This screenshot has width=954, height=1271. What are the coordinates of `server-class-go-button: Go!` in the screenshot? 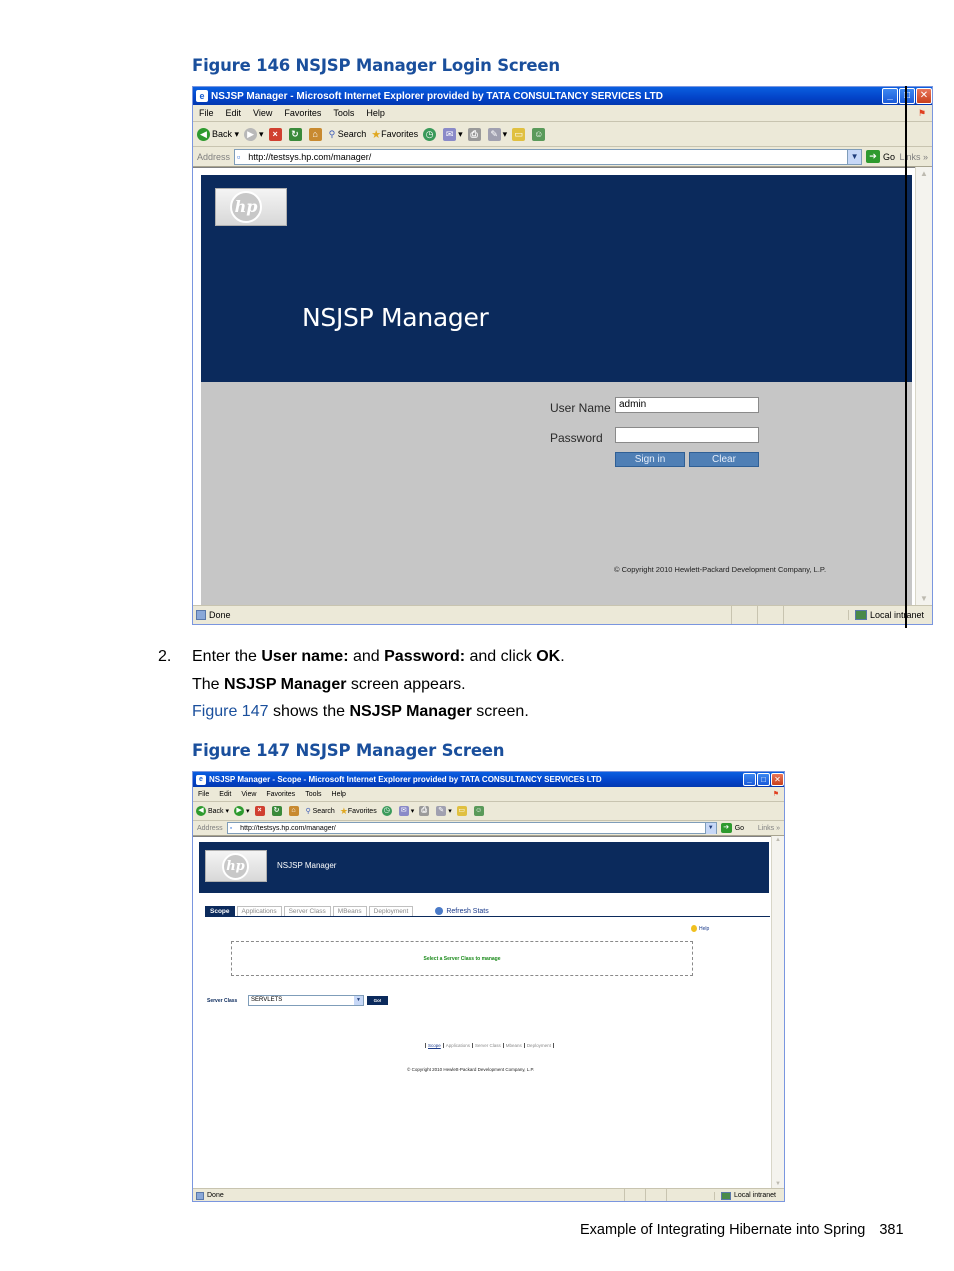 It's located at (377, 1000).